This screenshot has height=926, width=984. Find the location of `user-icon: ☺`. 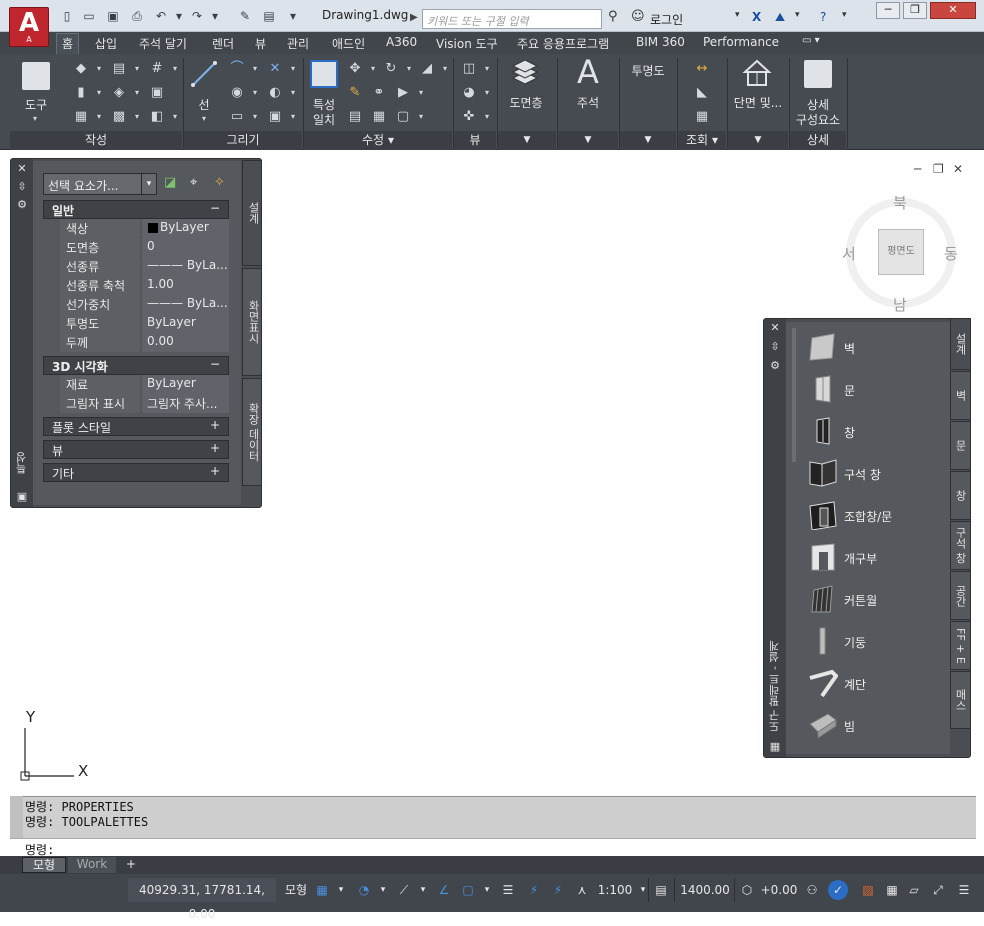

user-icon: ☺ is located at coordinates (638, 16).